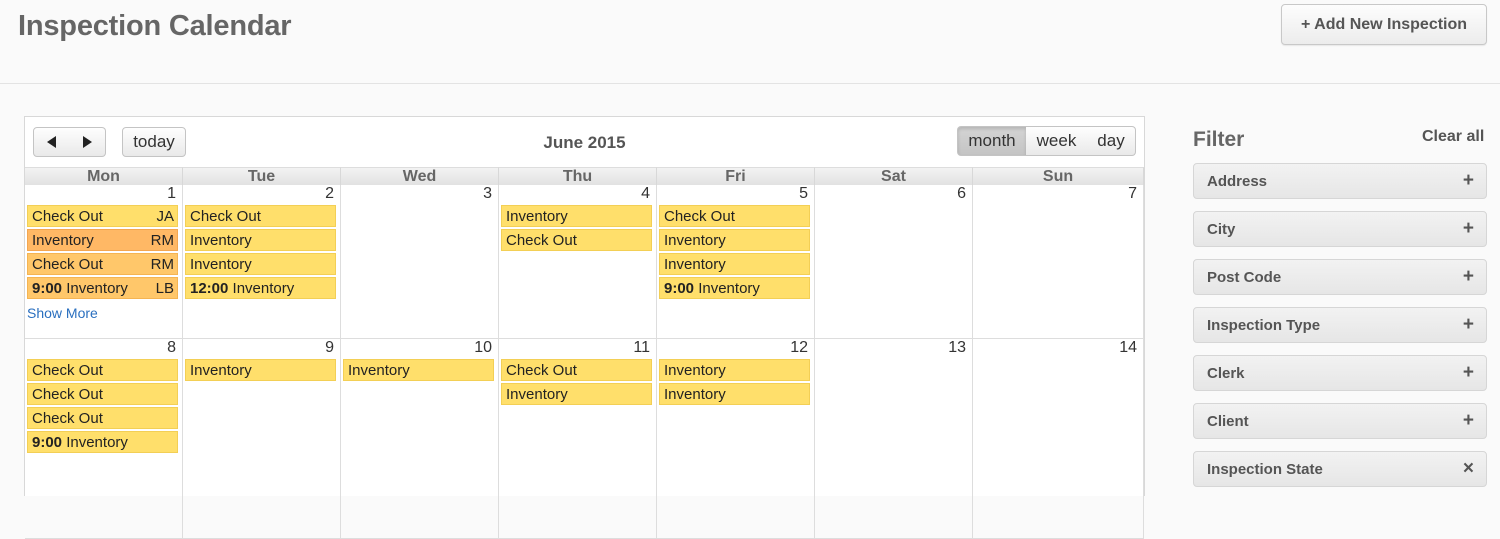 This screenshot has height=539, width=1500. I want to click on filter-facet: Inspection Type +, so click(1340, 325).